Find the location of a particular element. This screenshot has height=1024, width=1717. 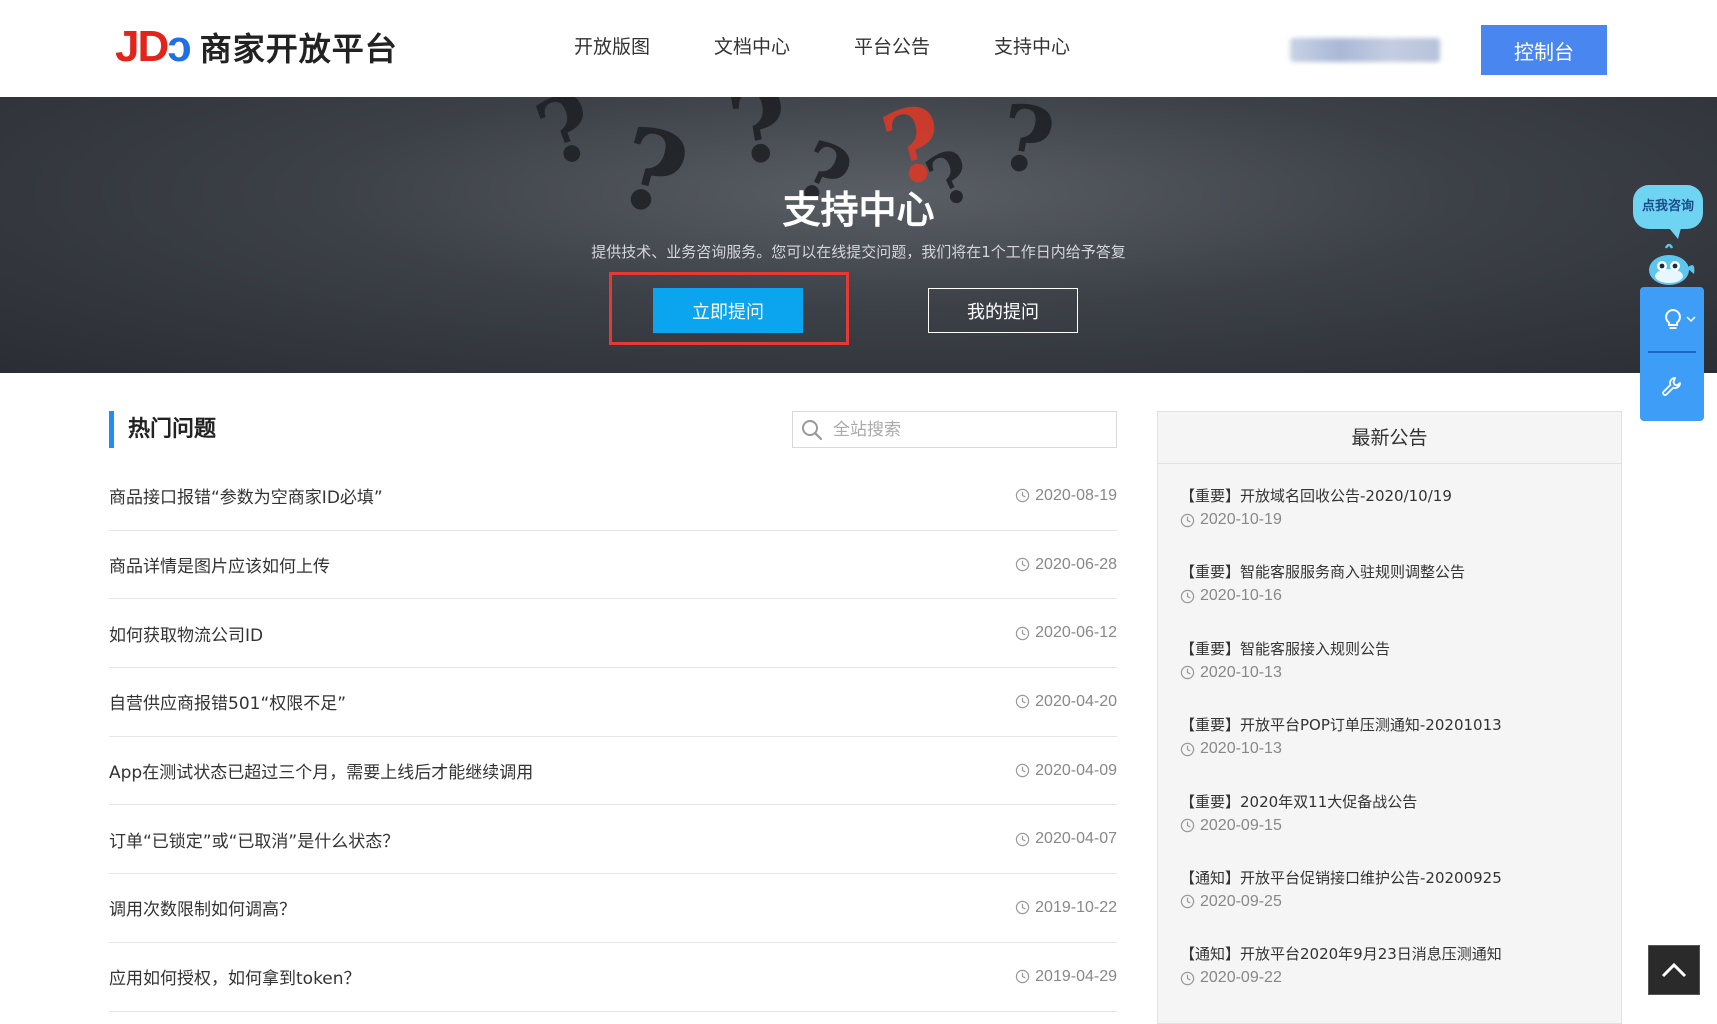

search-icon is located at coordinates (812, 430).